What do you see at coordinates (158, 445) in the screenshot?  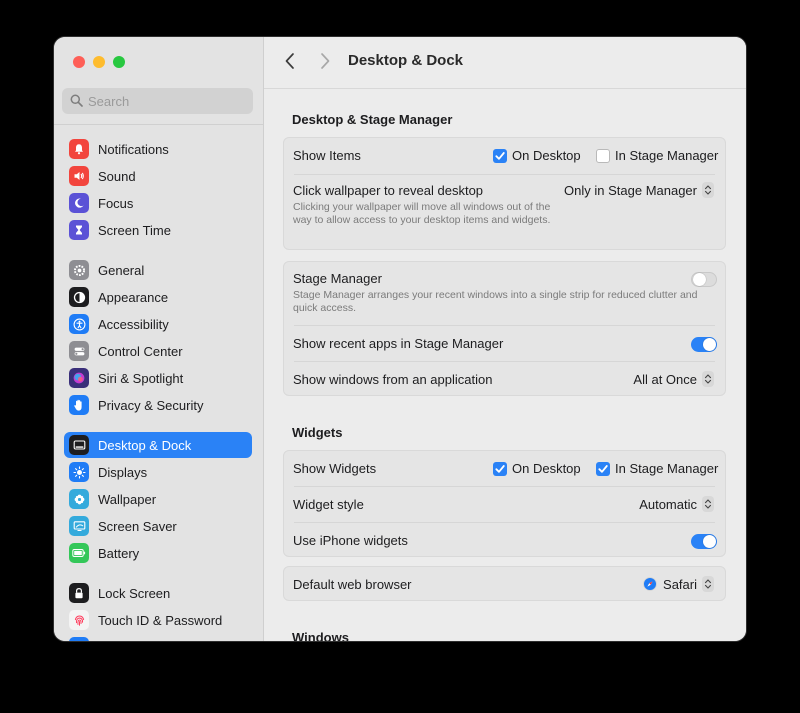 I see `sidebar-item-desktop-dock: Desktop & Dock` at bounding box center [158, 445].